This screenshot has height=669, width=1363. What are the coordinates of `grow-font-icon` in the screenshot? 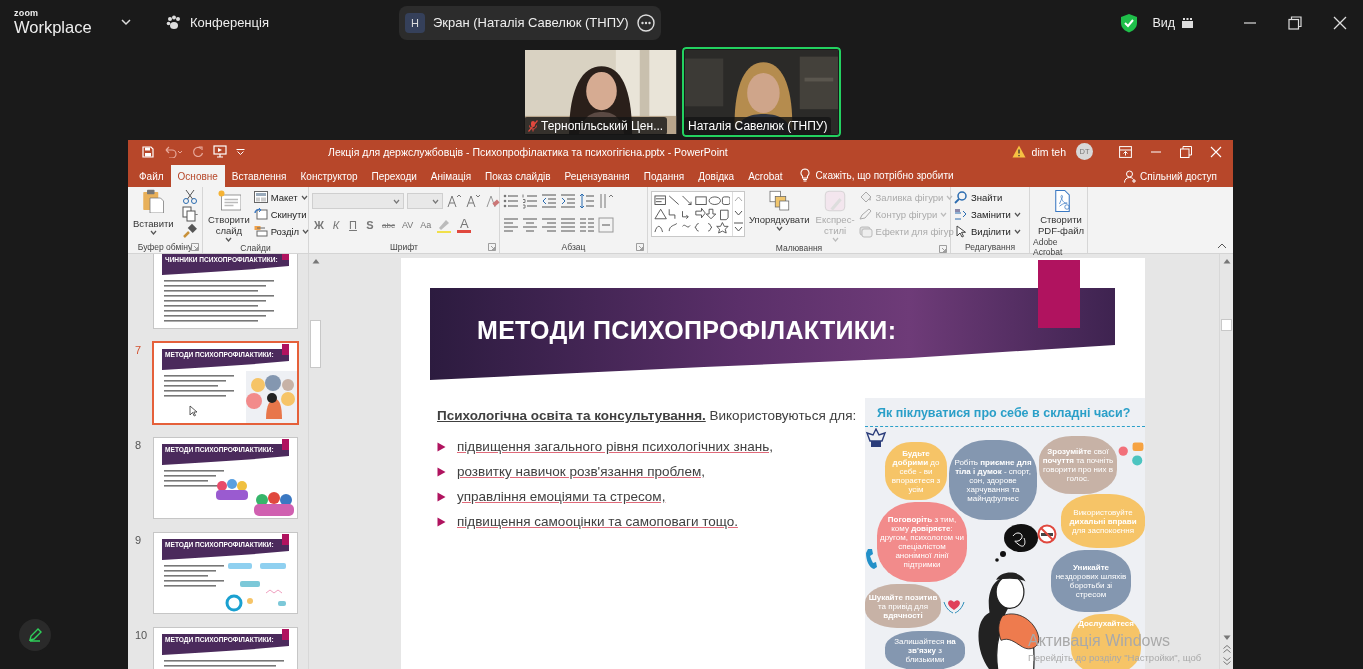 It's located at (454, 201).